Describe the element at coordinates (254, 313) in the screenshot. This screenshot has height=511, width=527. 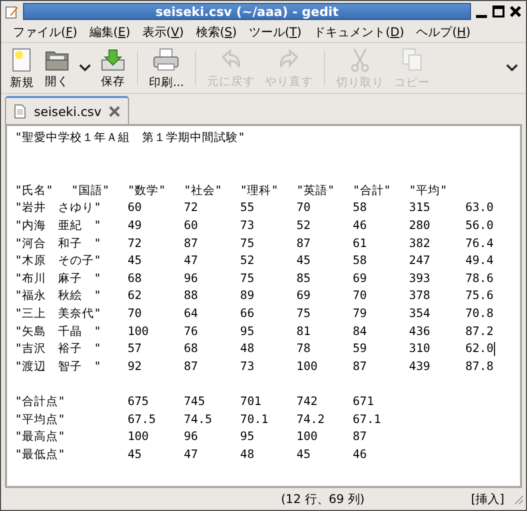
I see `text-line: "三上 美奈代" 70 64 66 75 79 354 70.8` at that location.